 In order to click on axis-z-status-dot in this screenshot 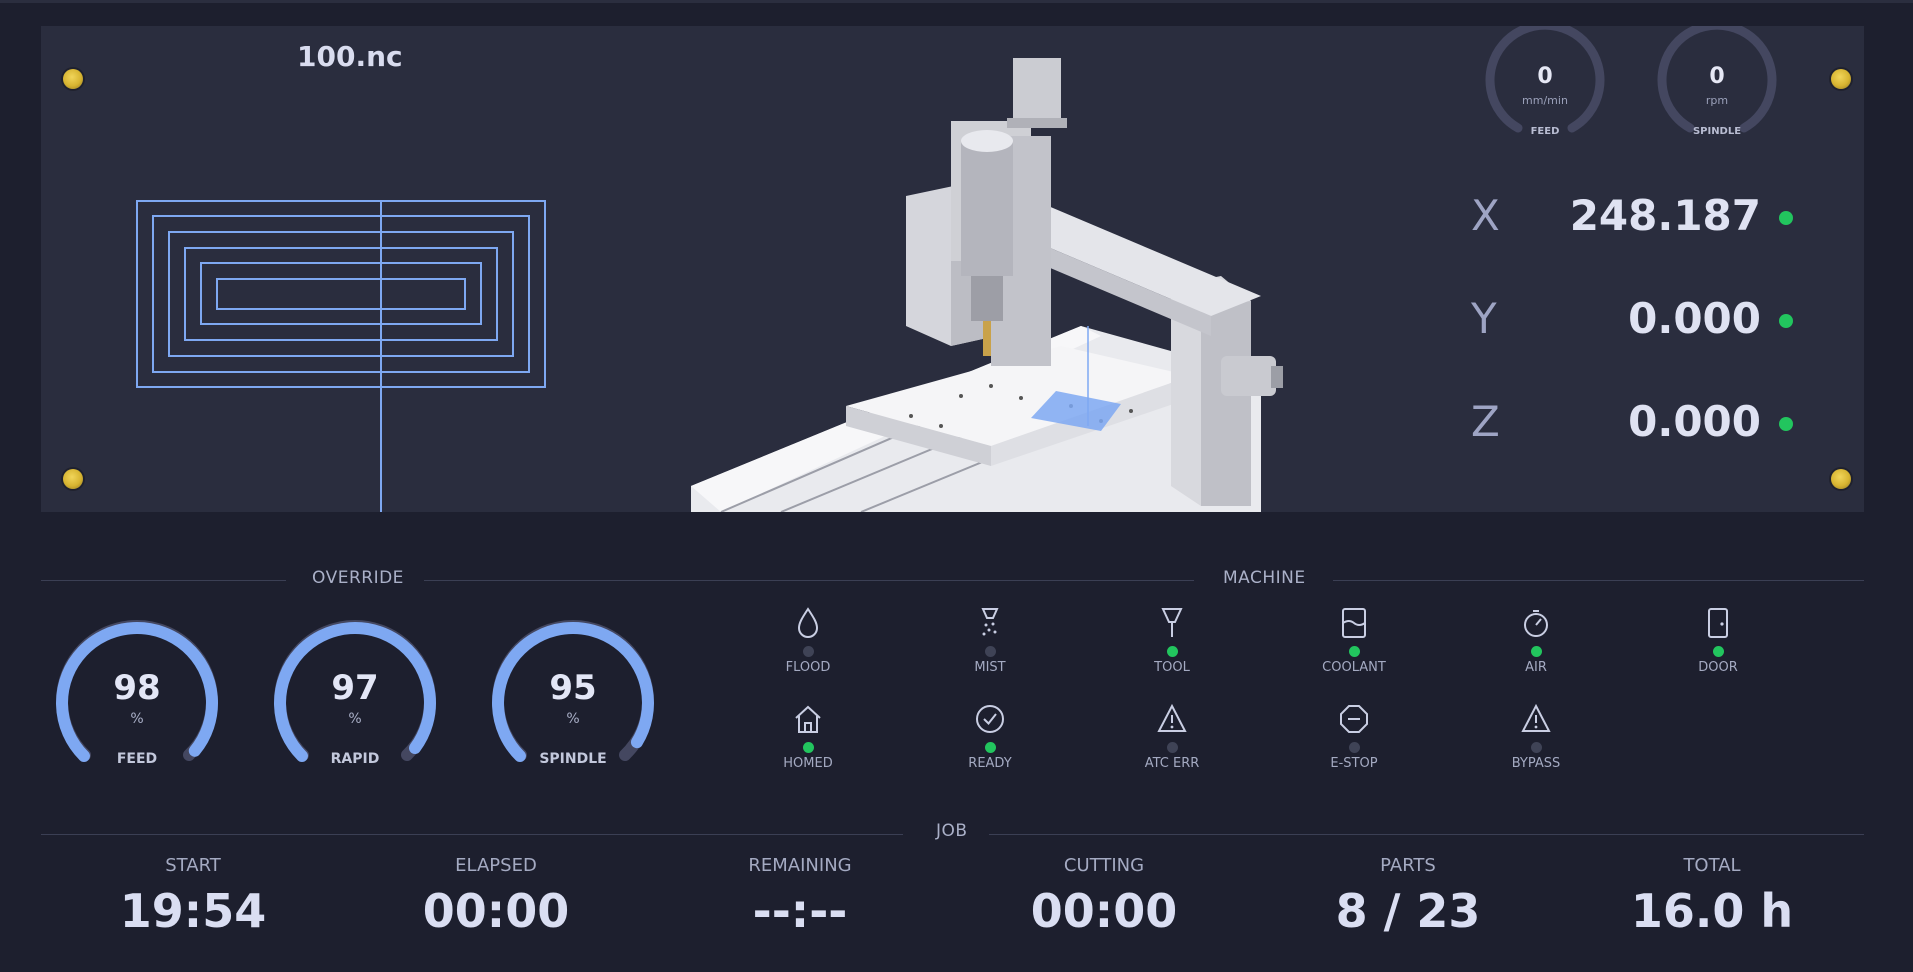, I will do `click(1786, 424)`.